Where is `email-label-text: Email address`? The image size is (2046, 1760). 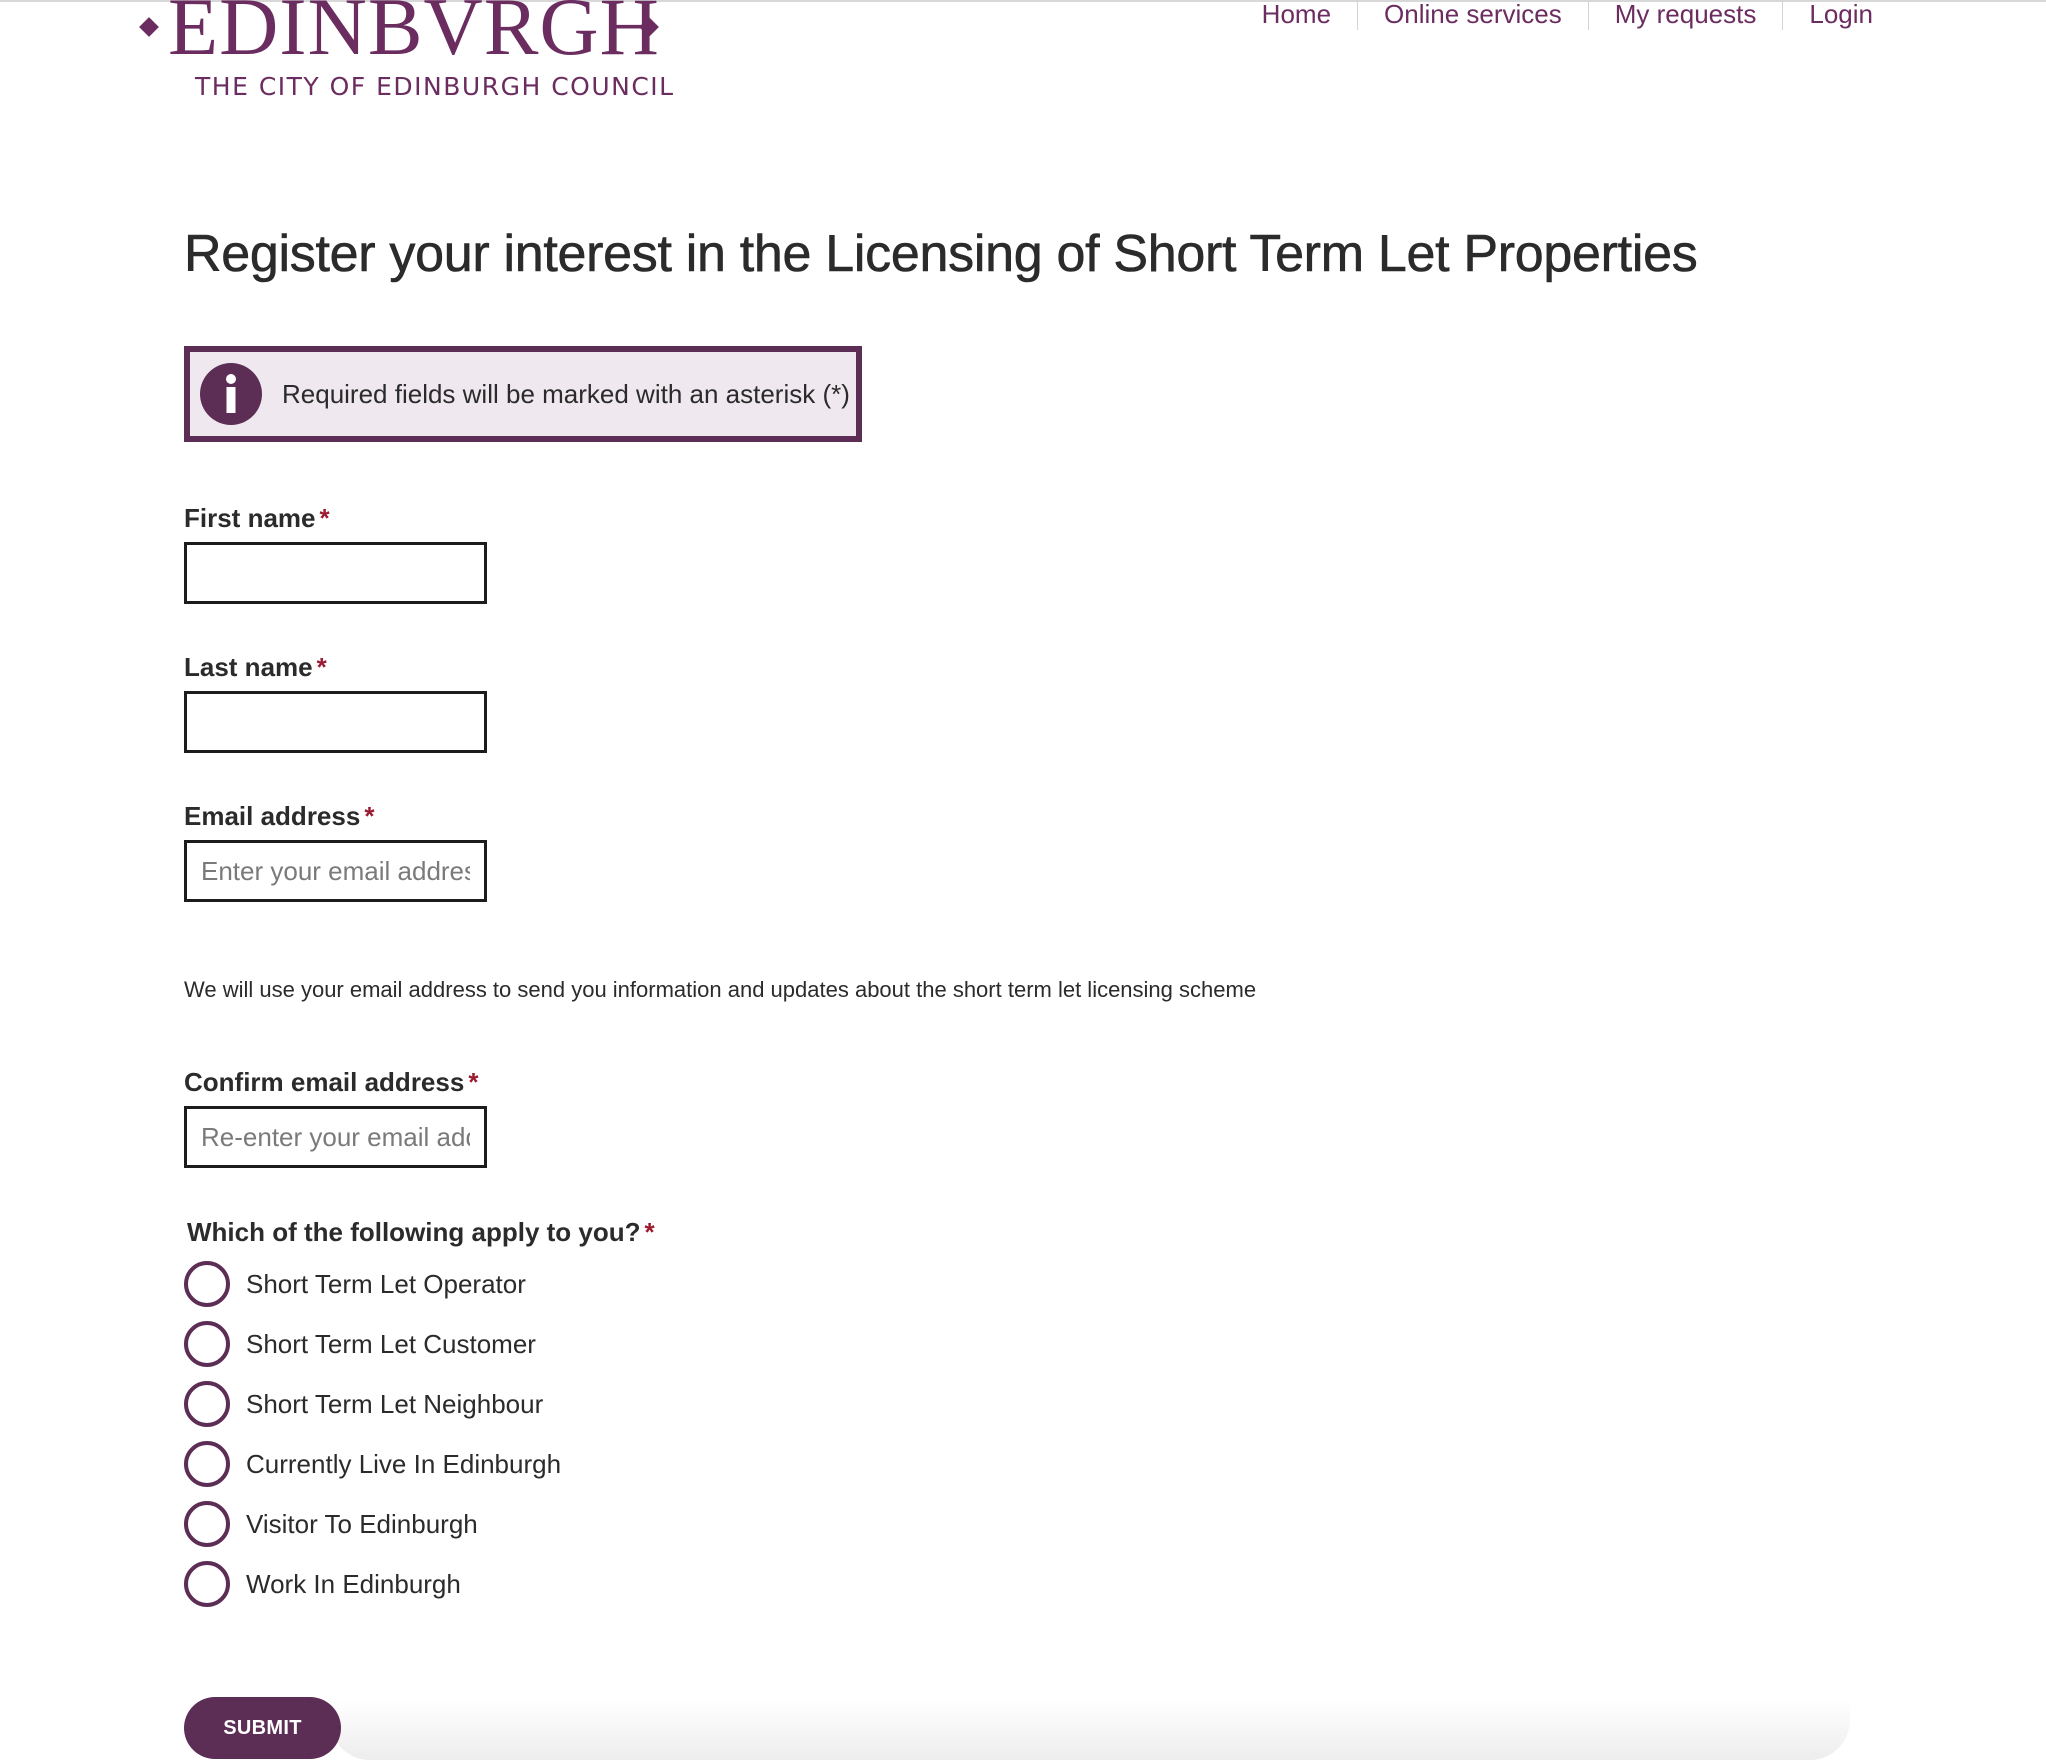 email-label-text: Email address is located at coordinates (272, 816).